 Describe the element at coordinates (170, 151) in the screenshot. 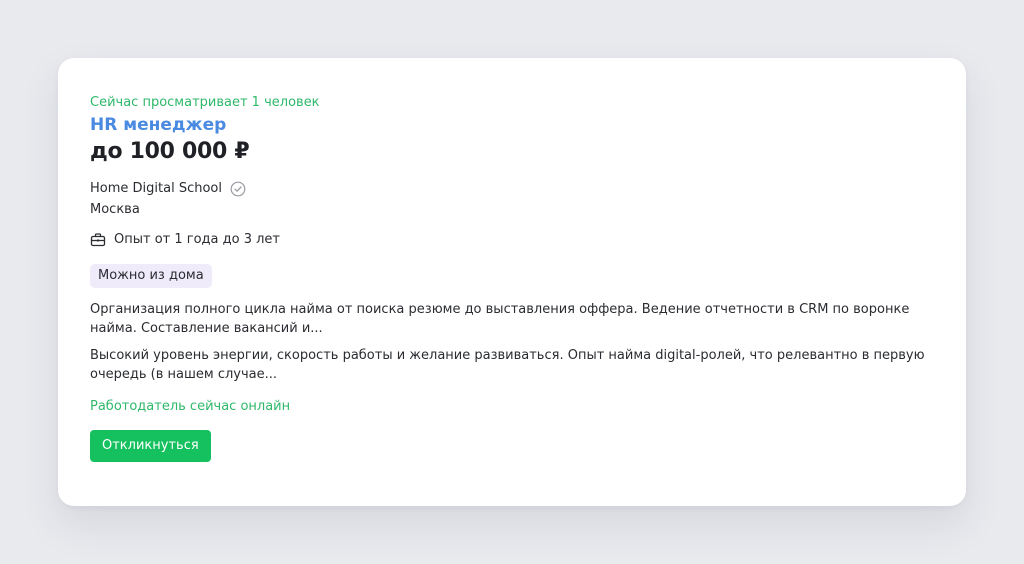

I see `salary: до 100 000 ₽` at that location.